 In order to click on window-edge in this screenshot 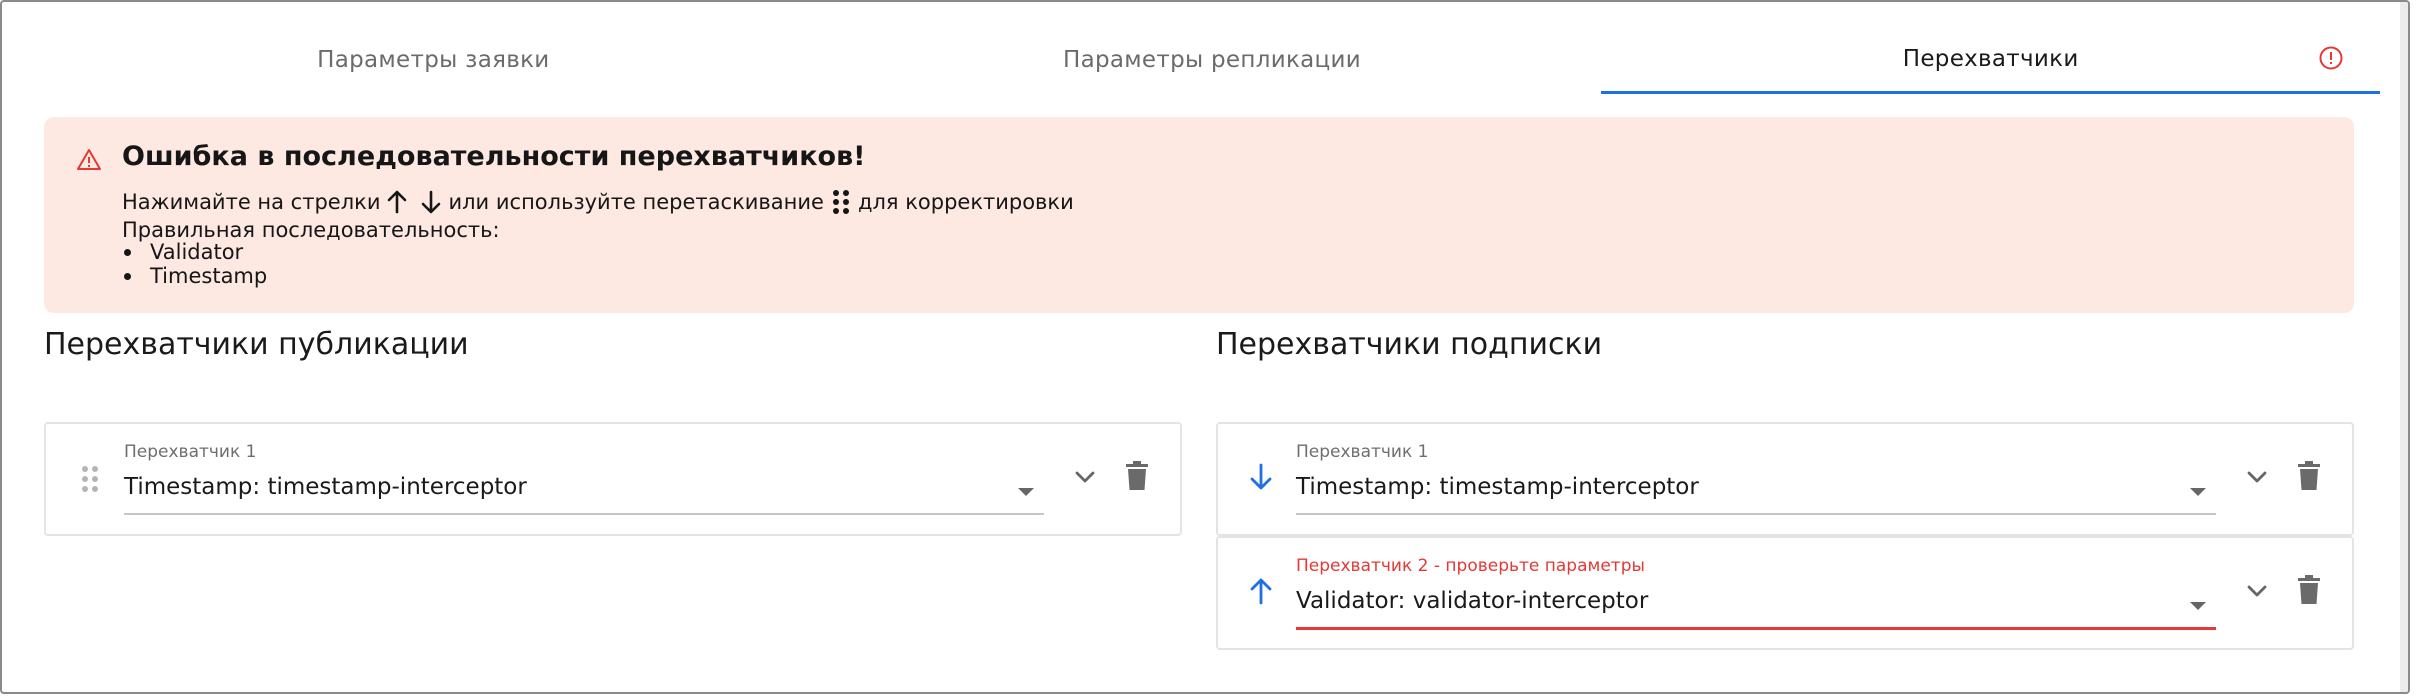, I will do `click(2404, 347)`.